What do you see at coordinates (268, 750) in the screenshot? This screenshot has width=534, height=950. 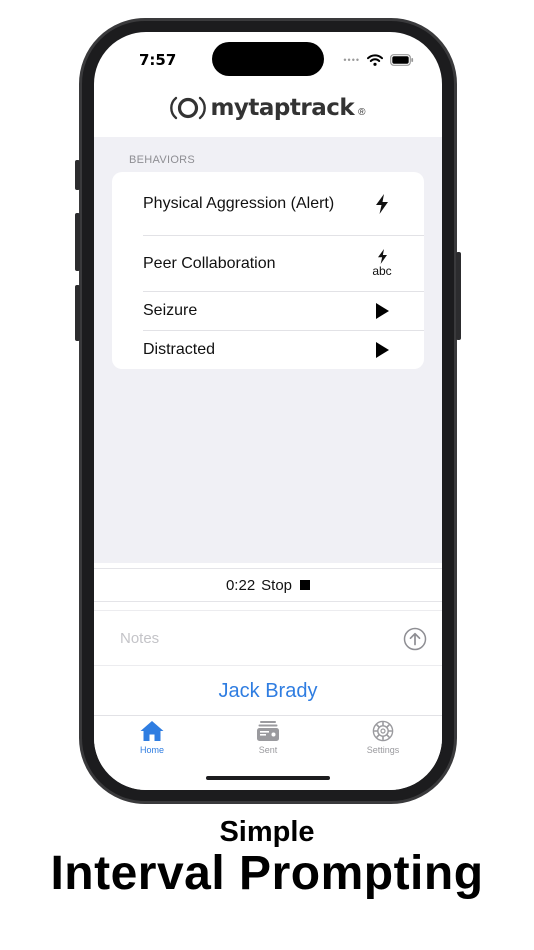 I see `tab-label: Sent` at bounding box center [268, 750].